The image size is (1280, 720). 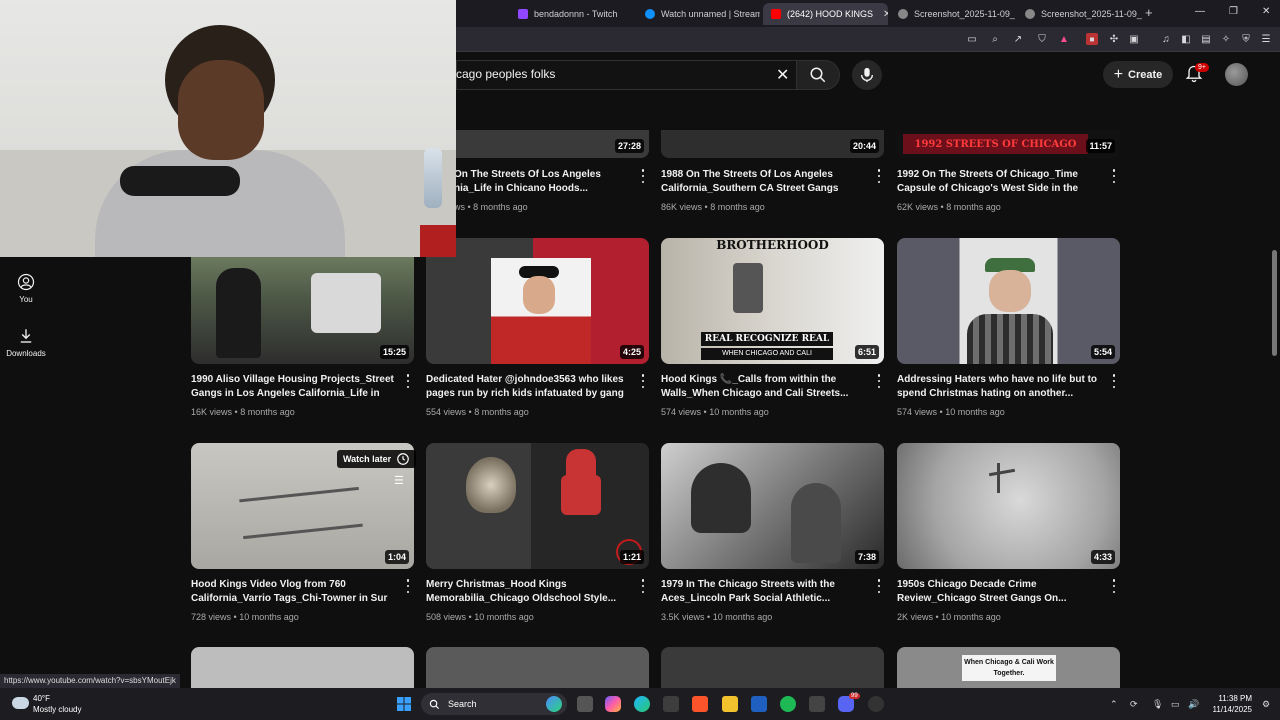 I want to click on minimize-icon: —, so click(x=1200, y=11).